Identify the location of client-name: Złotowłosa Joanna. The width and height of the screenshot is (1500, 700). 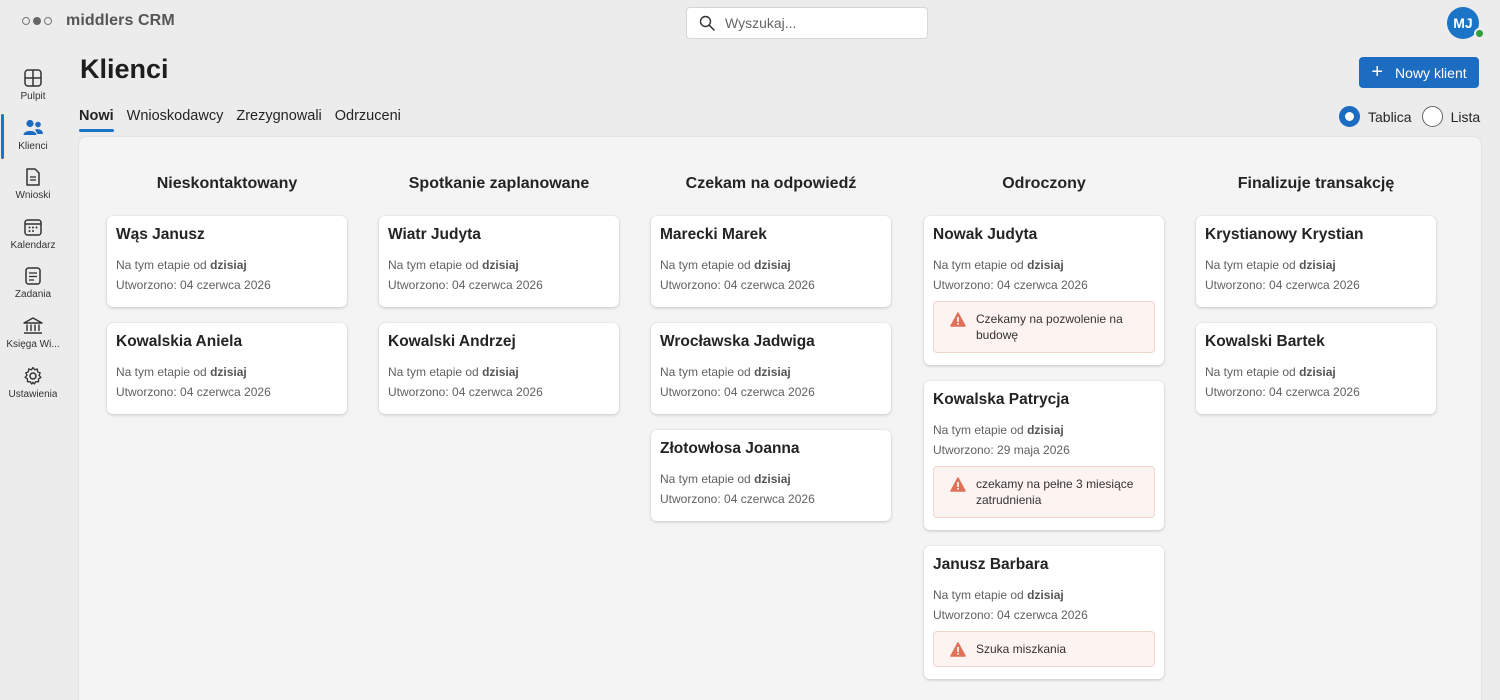
(730, 448).